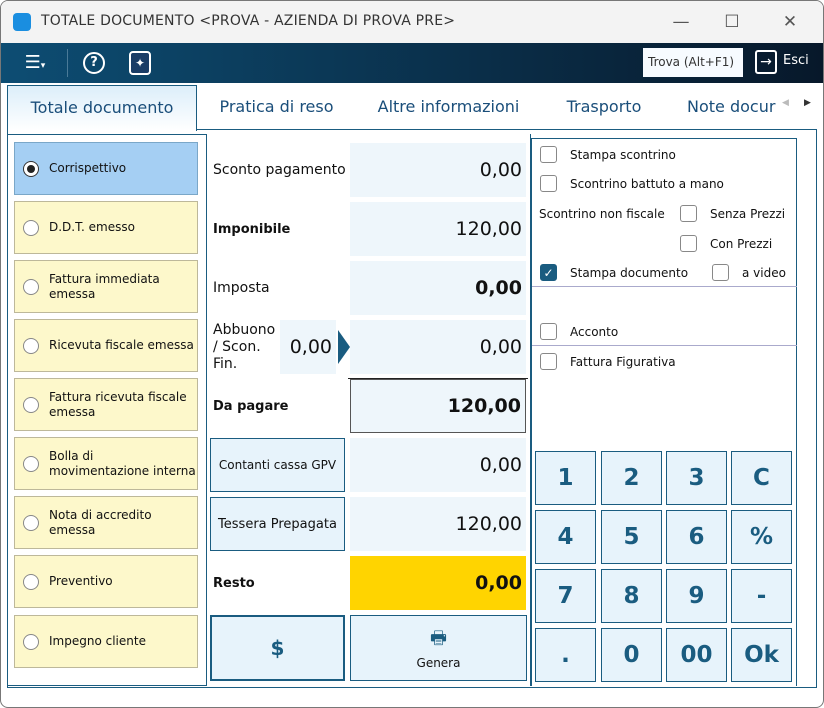 This screenshot has width=824, height=708. I want to click on a-video-label: a video, so click(764, 273).